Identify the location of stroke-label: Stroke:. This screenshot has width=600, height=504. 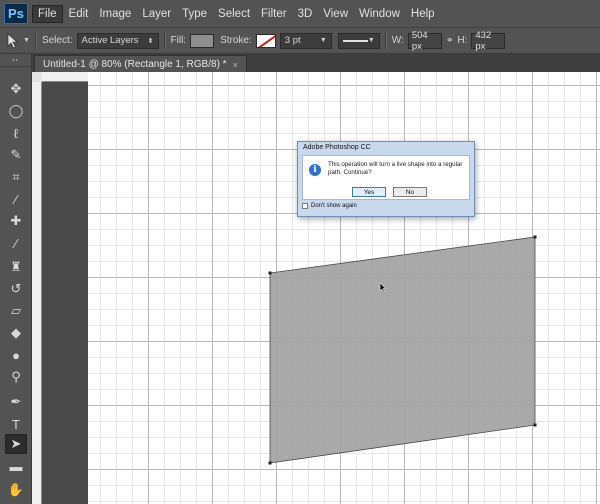
(236, 40).